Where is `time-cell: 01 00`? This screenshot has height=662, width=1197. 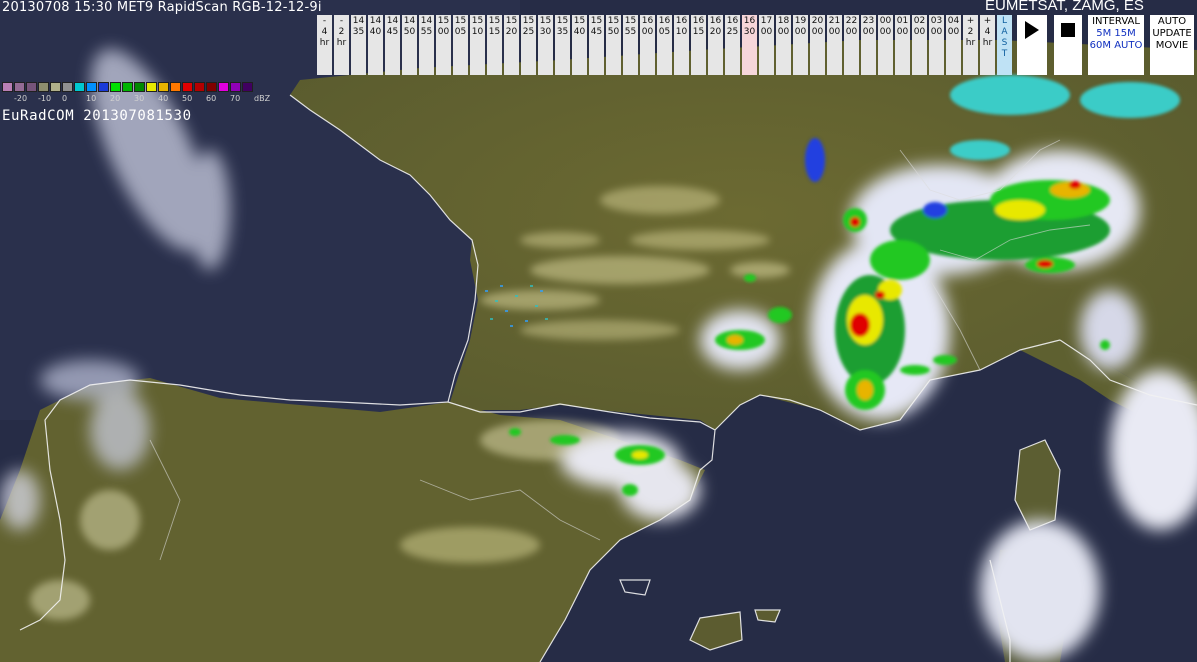
time-cell: 01 00 is located at coordinates (902, 45).